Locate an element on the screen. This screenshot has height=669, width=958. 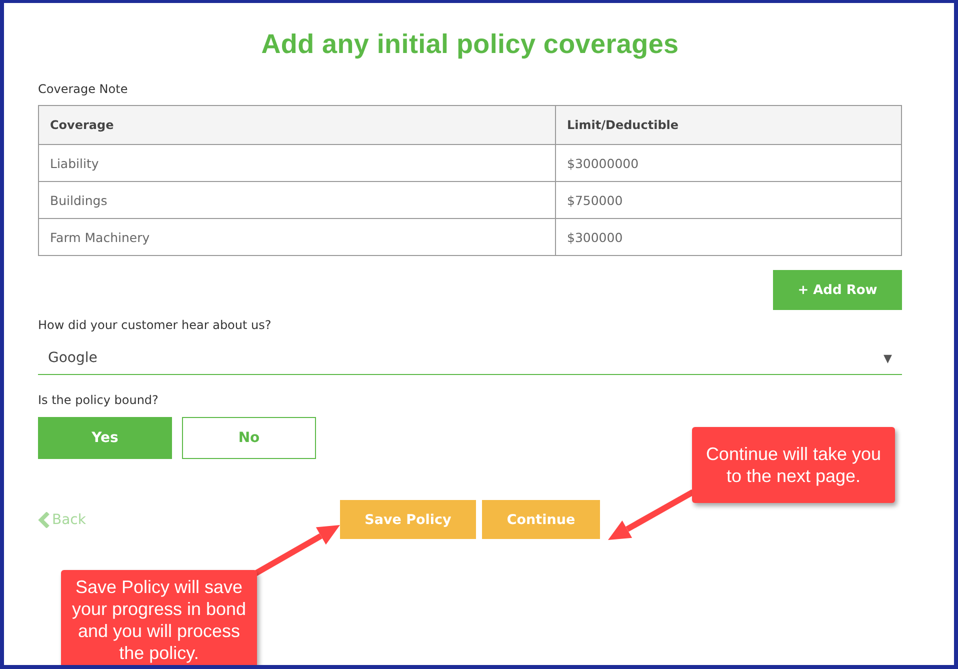
action-button: Continue is located at coordinates (541, 519).